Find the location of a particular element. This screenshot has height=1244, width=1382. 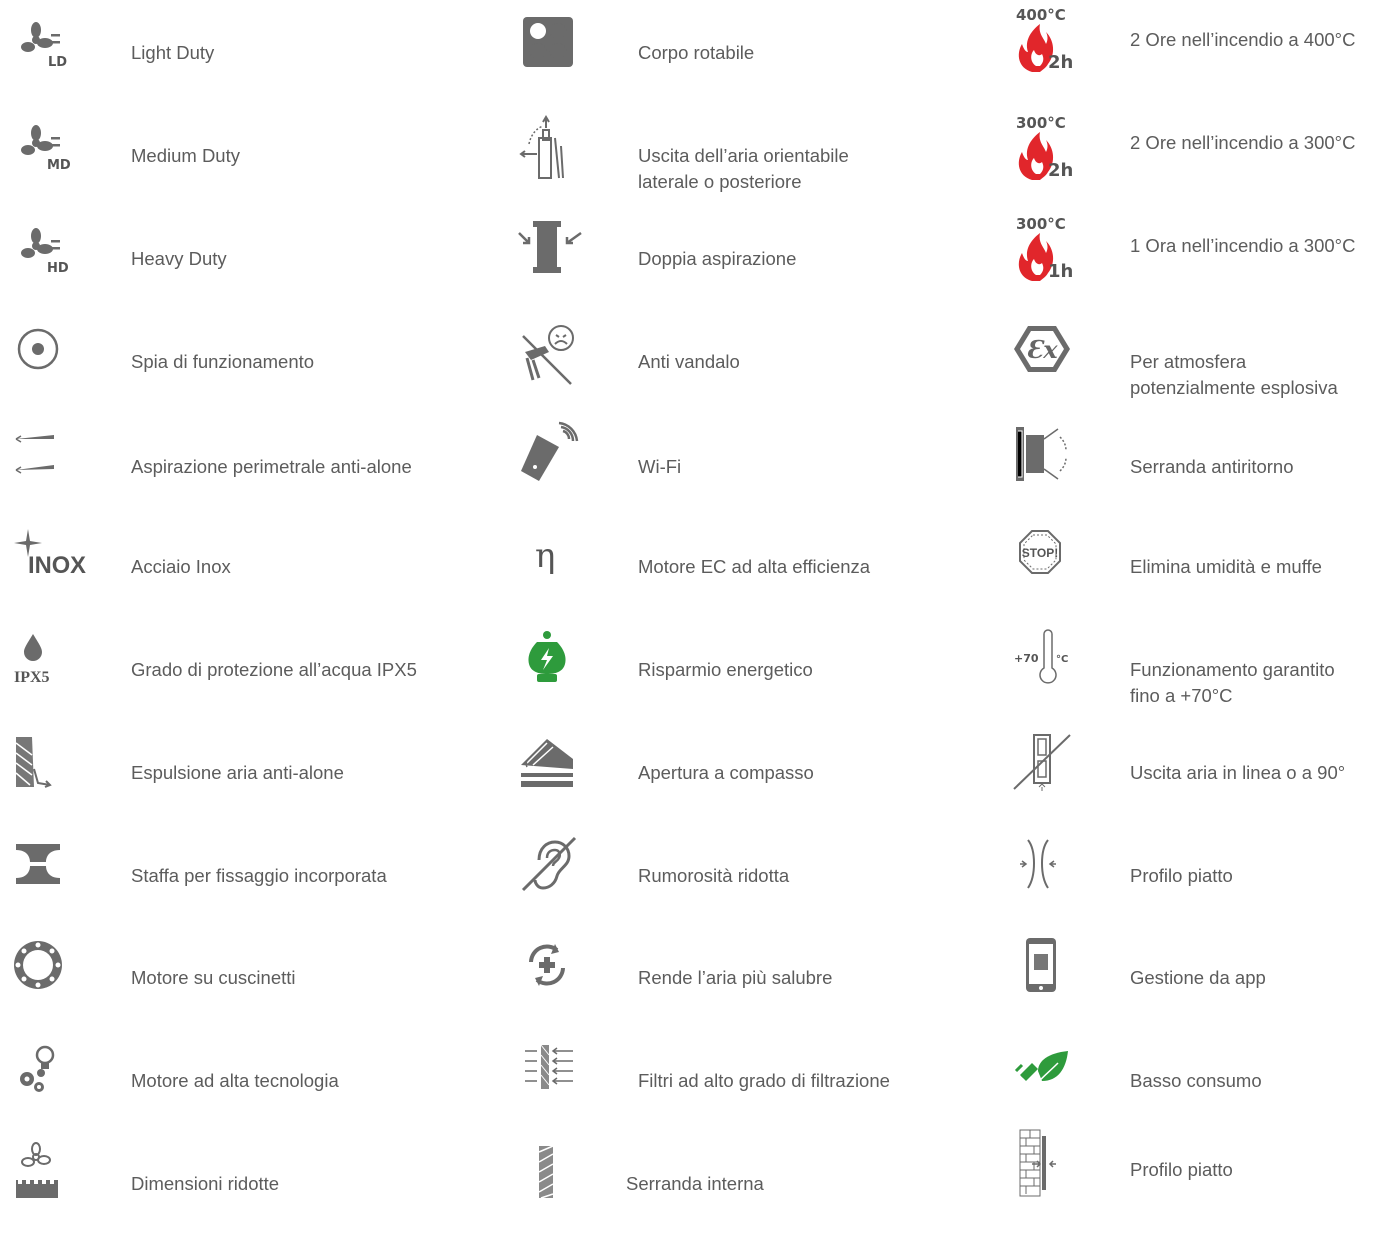

anti-vandal-icon is located at coordinates (557, 357).